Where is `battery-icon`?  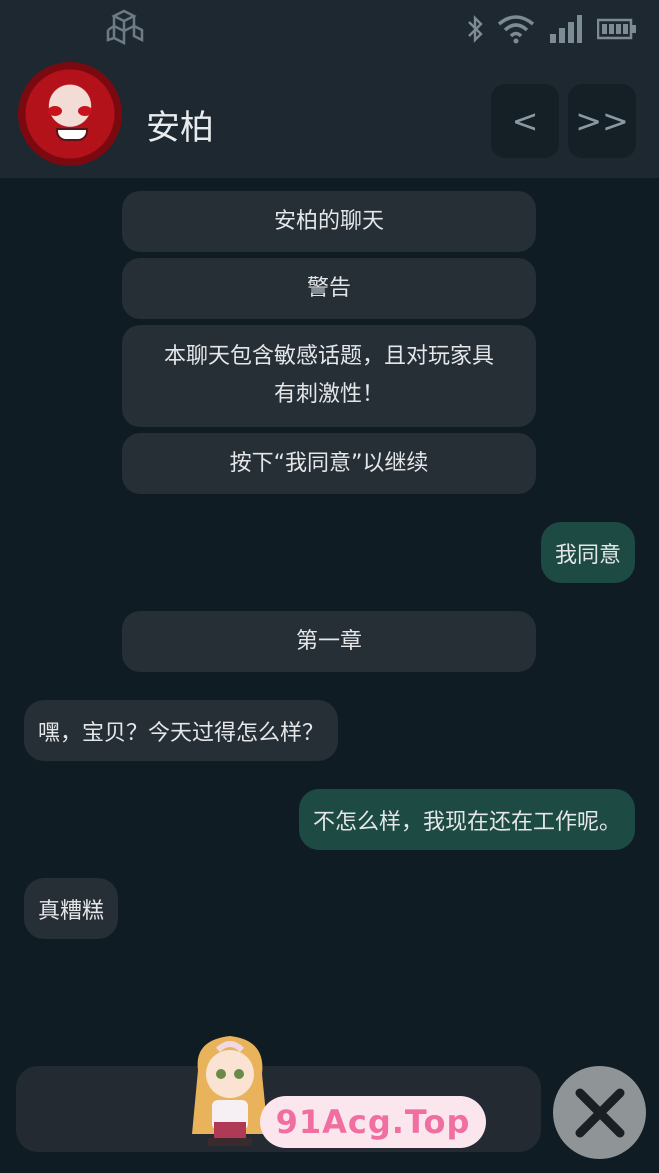 battery-icon is located at coordinates (616, 31).